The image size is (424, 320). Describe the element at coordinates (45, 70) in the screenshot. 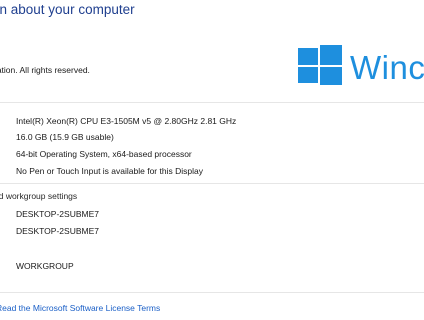

I see `copyright-text: ration. All rights reserved.` at that location.